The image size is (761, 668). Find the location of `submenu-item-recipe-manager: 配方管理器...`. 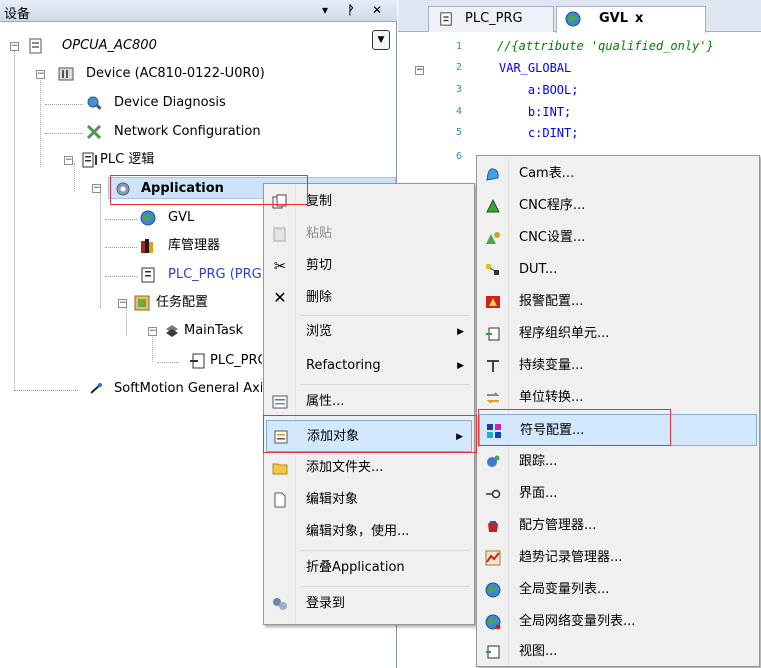

submenu-item-recipe-manager: 配方管理器... is located at coordinates (618, 526).